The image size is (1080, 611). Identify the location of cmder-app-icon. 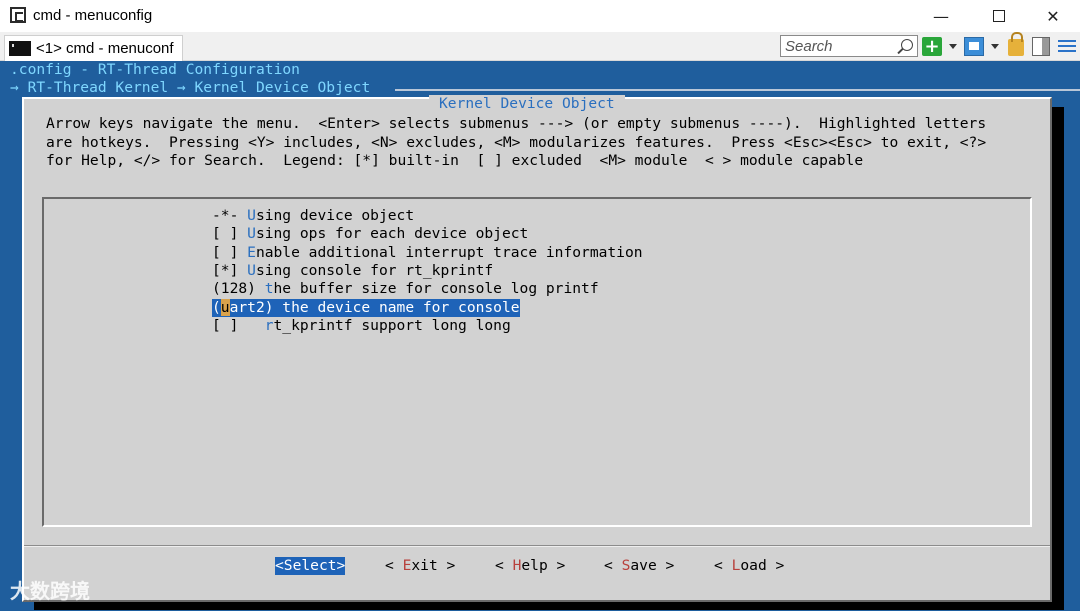
(18, 15).